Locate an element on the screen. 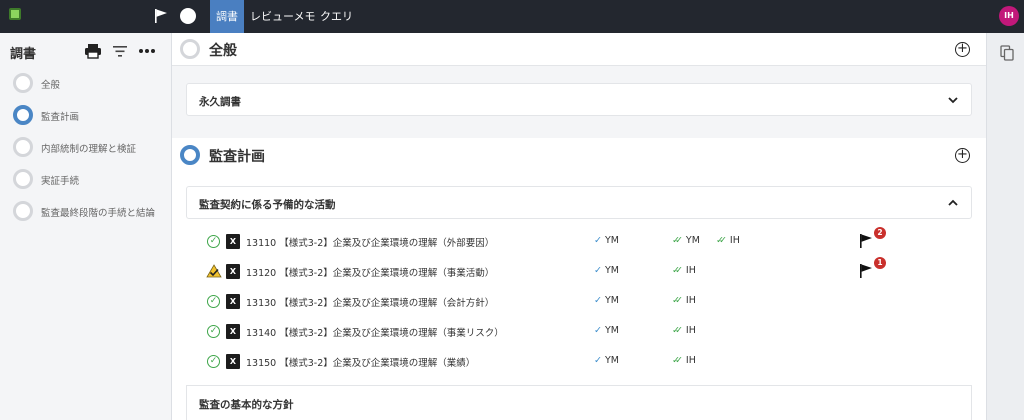 This screenshot has height=420, width=1024. flag-count-badge: 1 is located at coordinates (880, 263).